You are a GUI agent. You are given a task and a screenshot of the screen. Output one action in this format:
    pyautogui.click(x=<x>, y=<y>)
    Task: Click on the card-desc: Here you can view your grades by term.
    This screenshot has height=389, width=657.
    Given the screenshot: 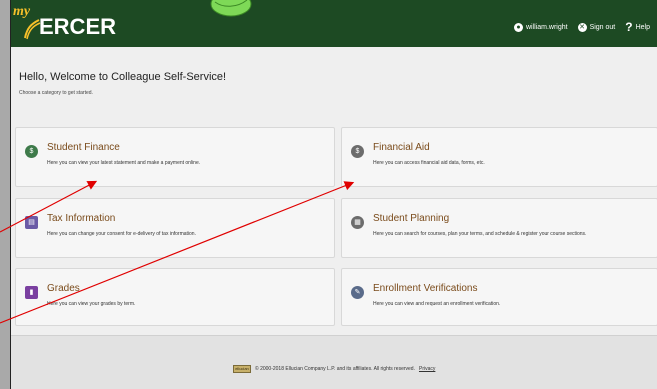 What is the action you would take?
    pyautogui.click(x=91, y=304)
    